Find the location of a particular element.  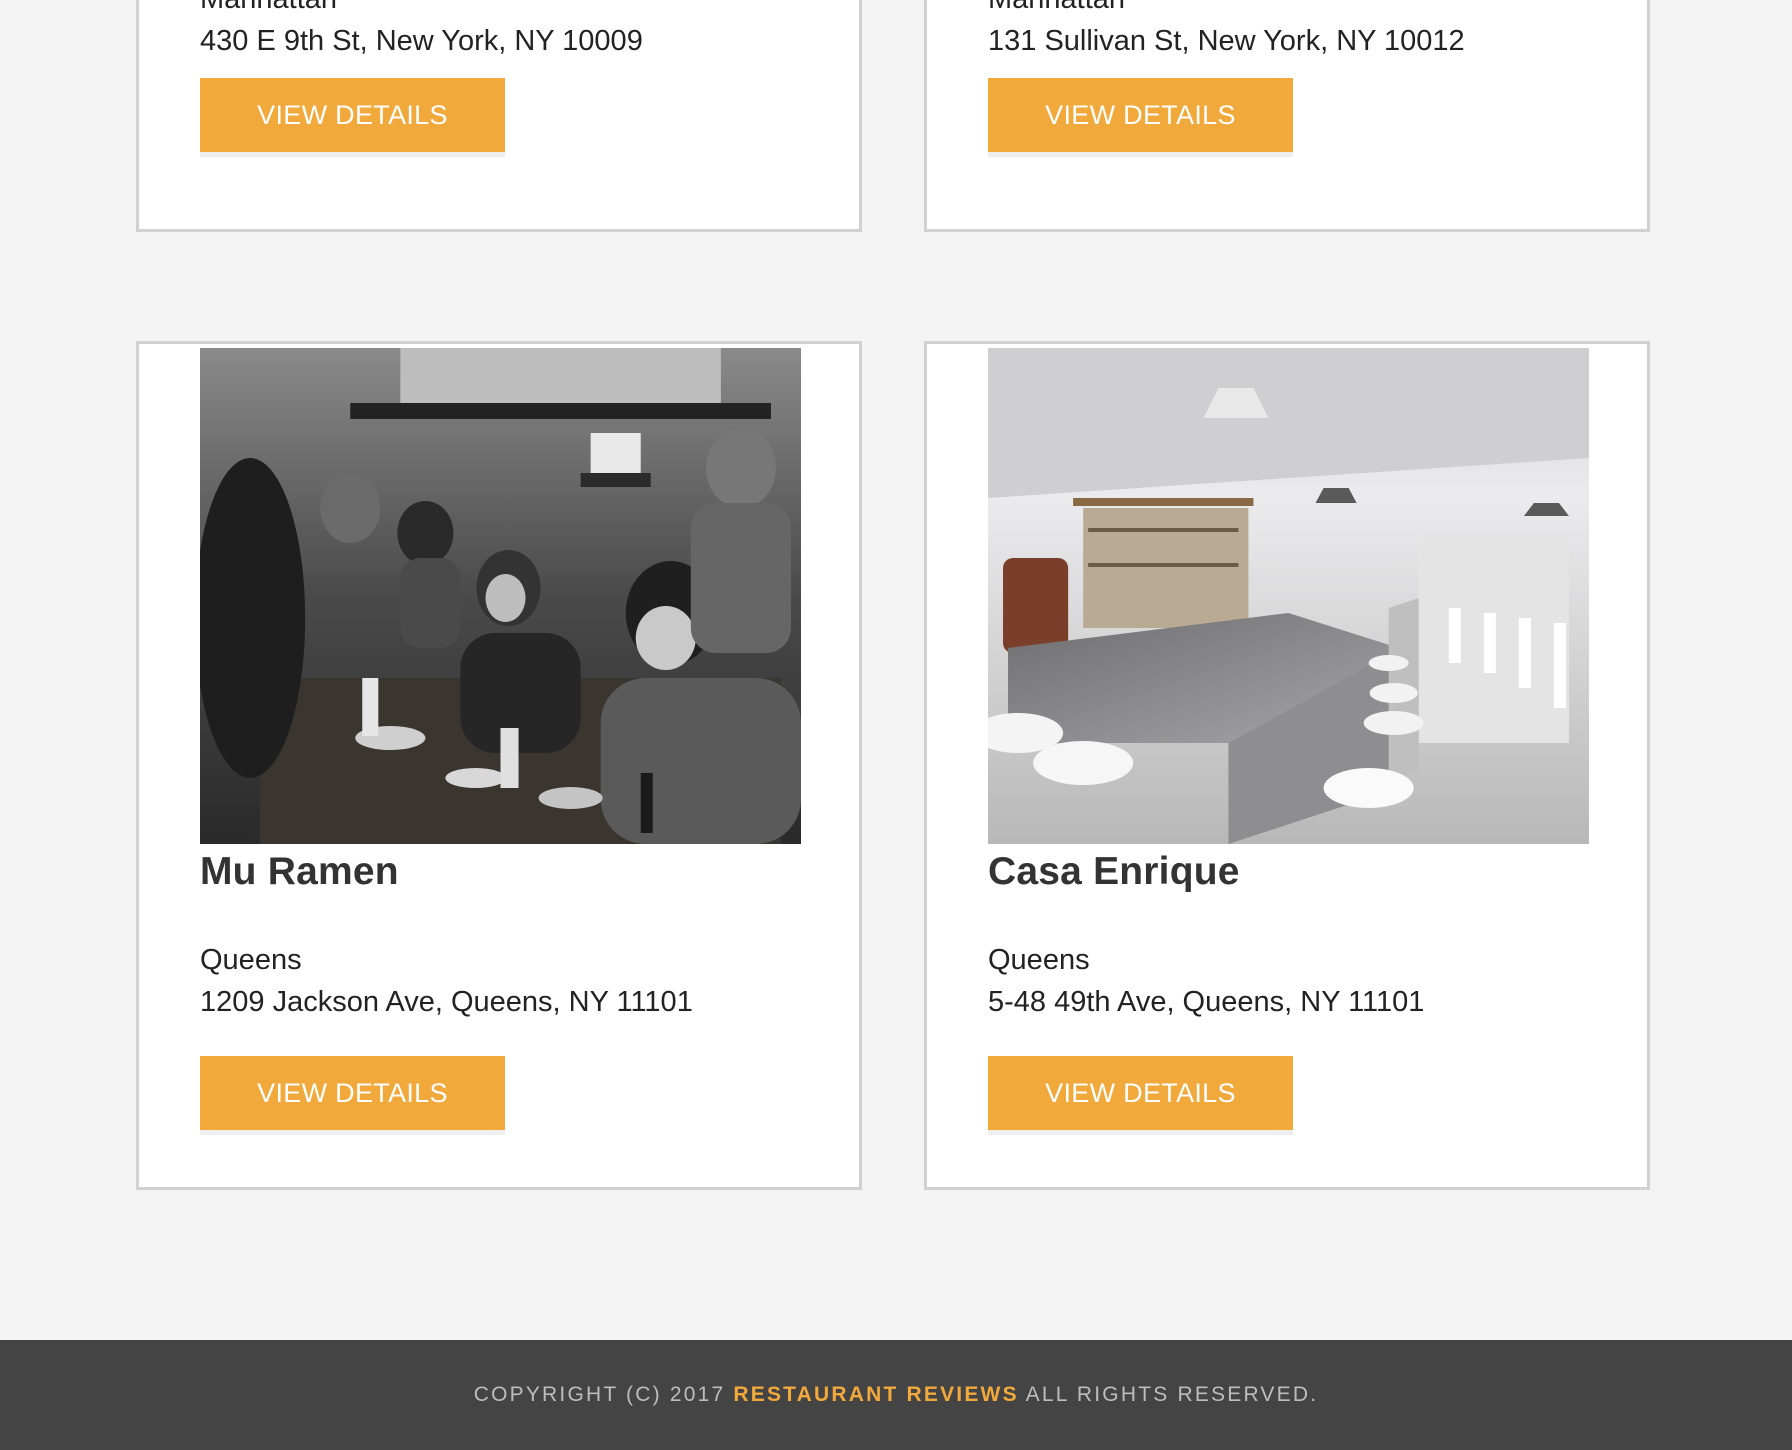

restaurant-address: 1209 Jackson Ave, Queens, NY 11101 is located at coordinates (446, 1002).